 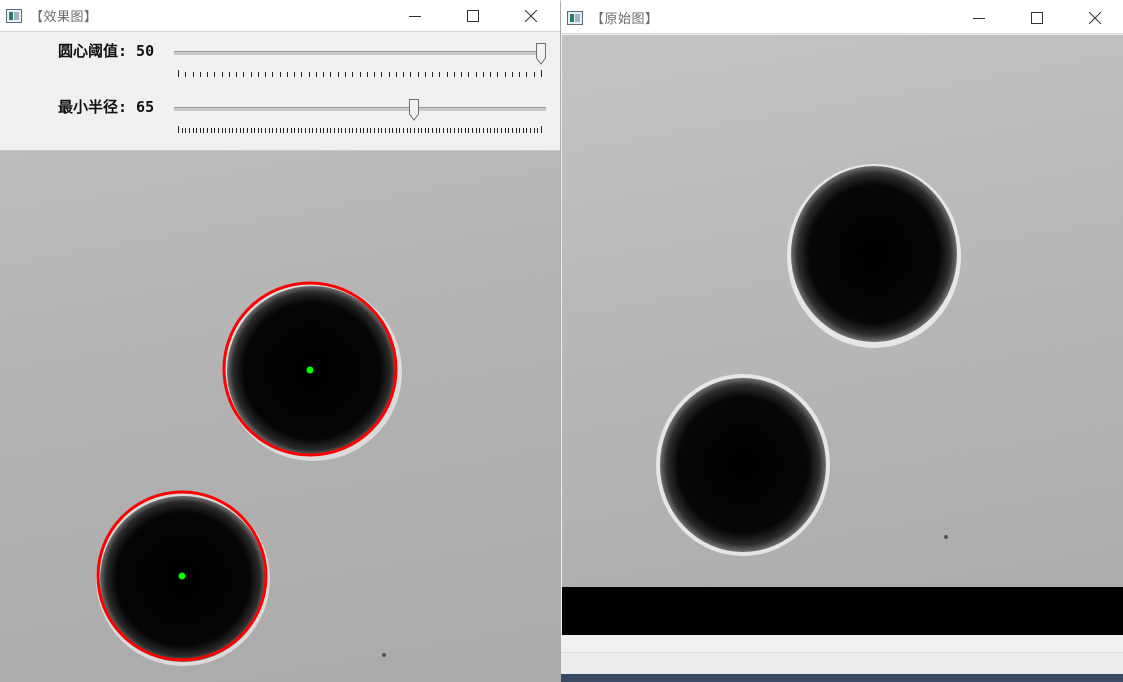 What do you see at coordinates (360, 129) in the screenshot?
I see `trackbar-min-radius-ticks` at bounding box center [360, 129].